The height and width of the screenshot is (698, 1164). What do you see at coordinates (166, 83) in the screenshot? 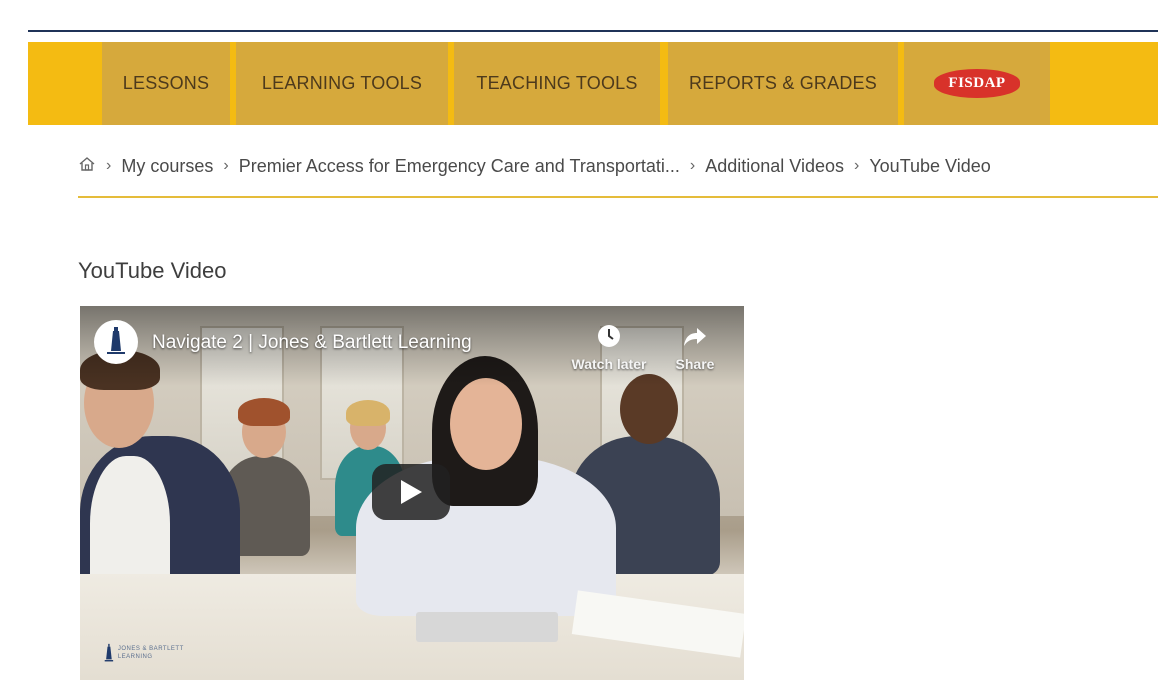
I see `nav-lessons: LESSONS` at bounding box center [166, 83].